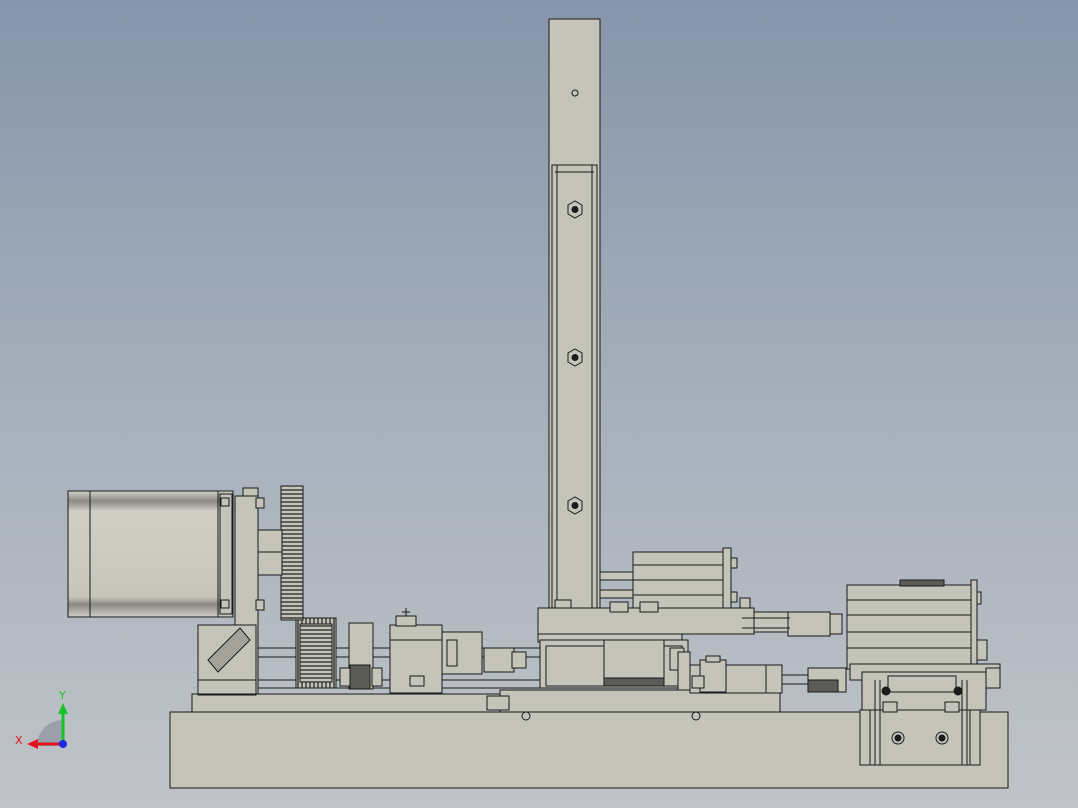 The height and width of the screenshot is (808, 1078). Describe the element at coordinates (63, 744) in the screenshot. I see `triad-z-axis` at that location.